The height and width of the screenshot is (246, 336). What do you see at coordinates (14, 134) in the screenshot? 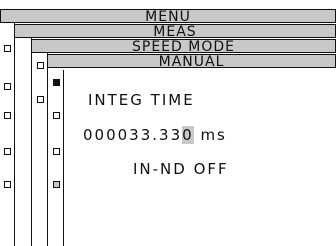
I see `menu-column-1-border` at bounding box center [14, 134].